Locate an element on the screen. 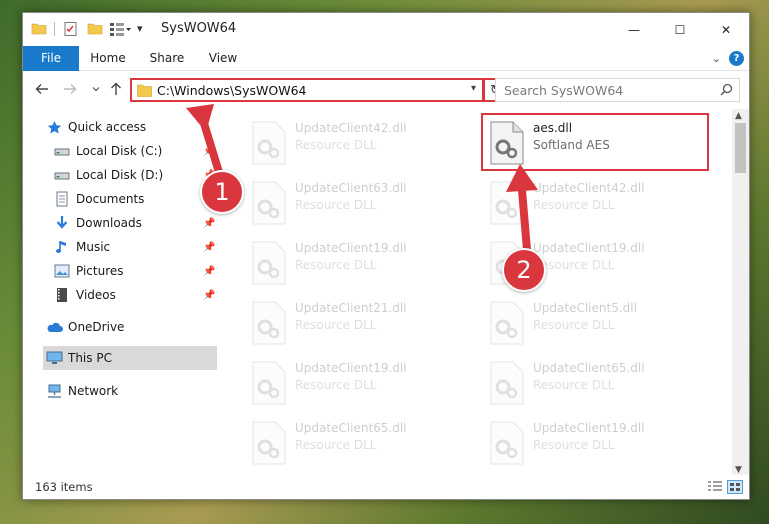  sidebar-item-documents: Documents 📌 is located at coordinates (134, 199).